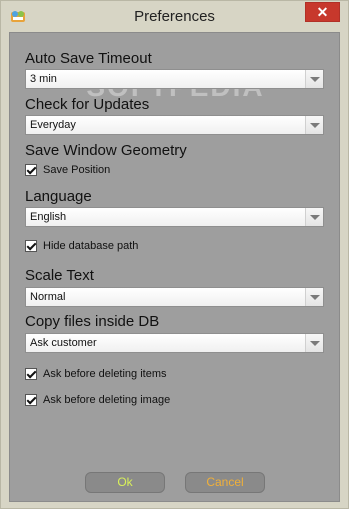  Describe the element at coordinates (63, 343) in the screenshot. I see `copy-files-value: Ask customer` at that location.